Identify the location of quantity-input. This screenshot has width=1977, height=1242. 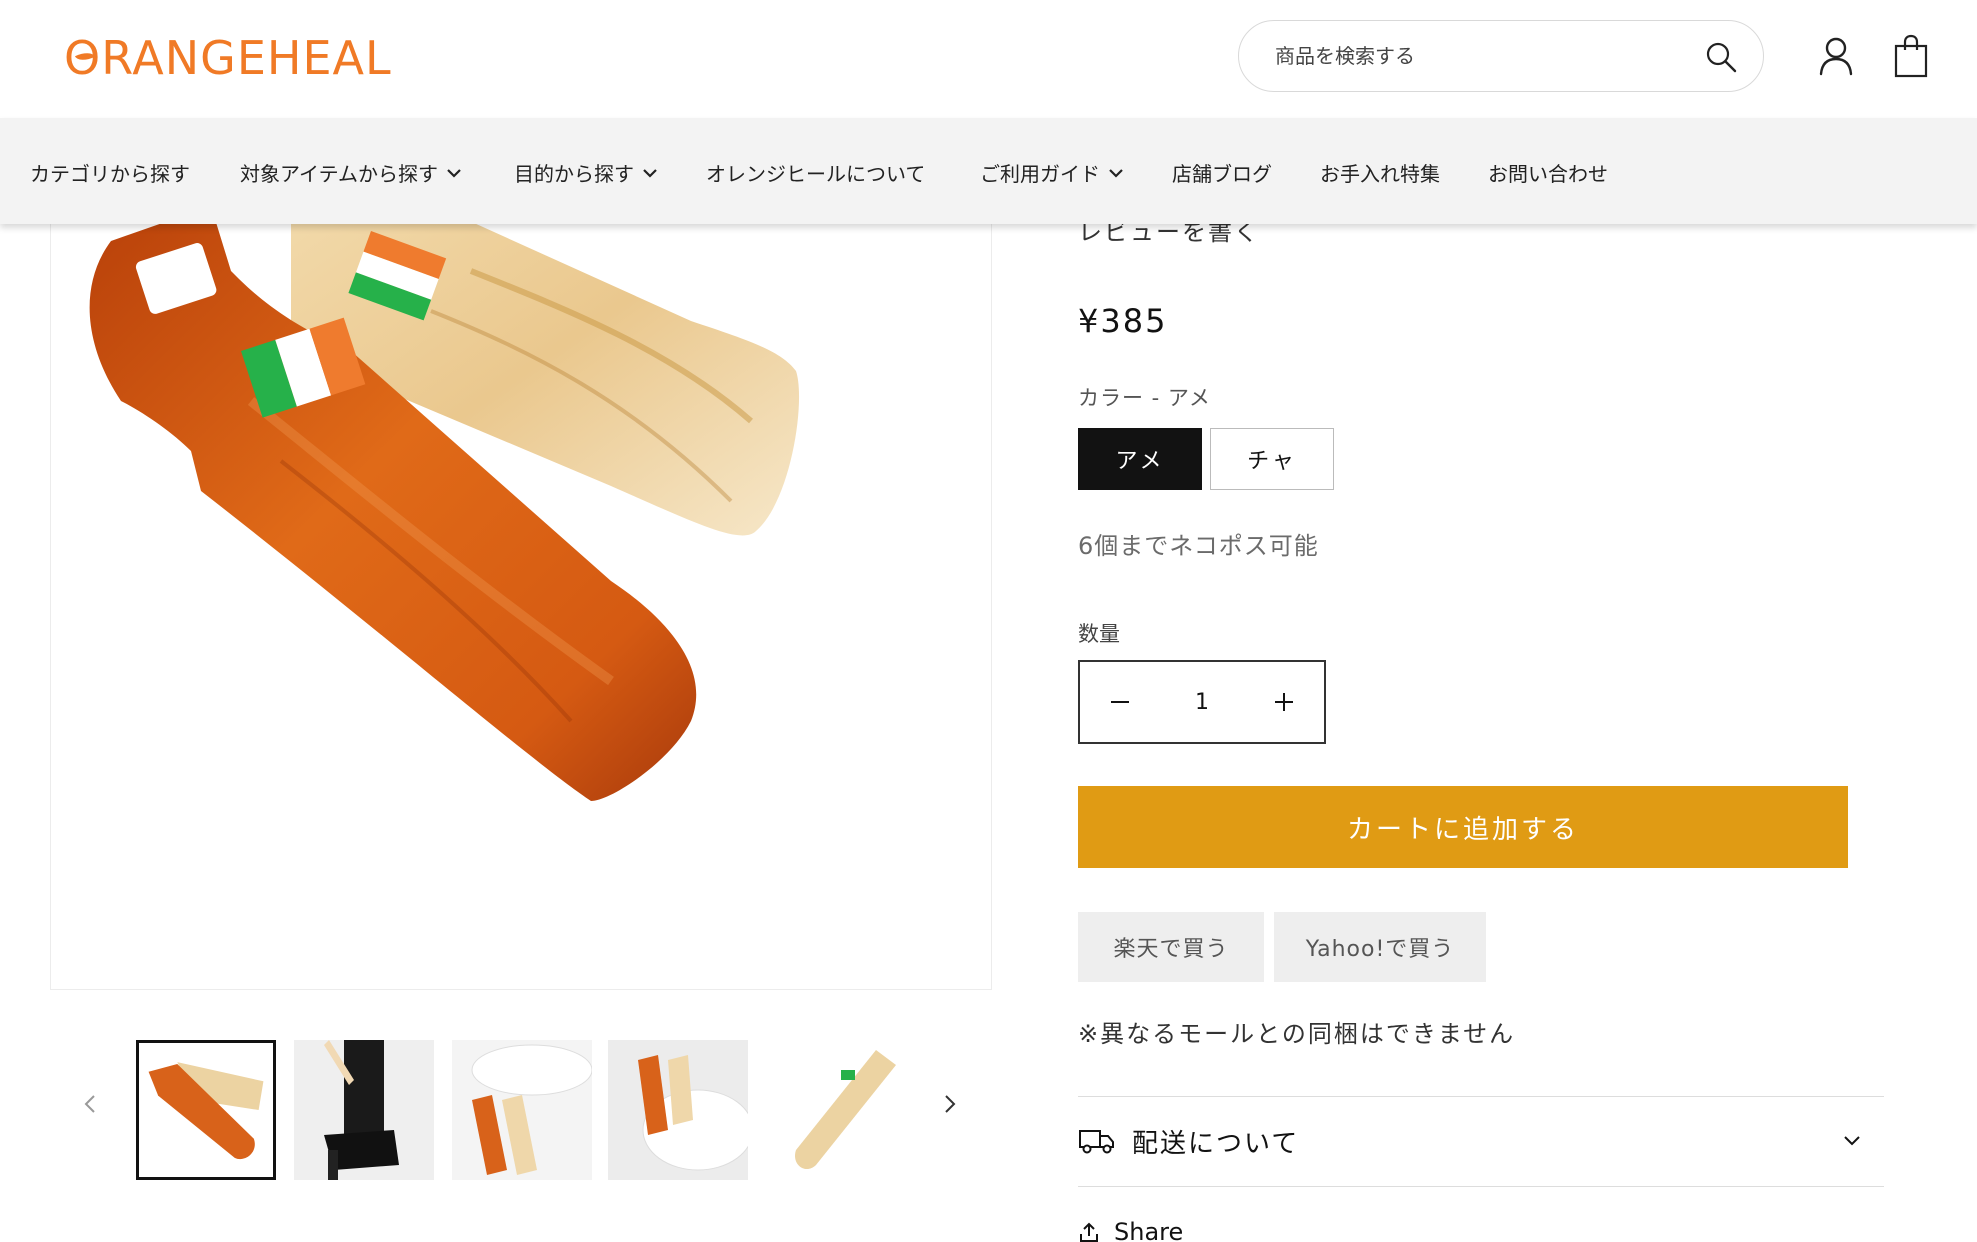
(1202, 702).